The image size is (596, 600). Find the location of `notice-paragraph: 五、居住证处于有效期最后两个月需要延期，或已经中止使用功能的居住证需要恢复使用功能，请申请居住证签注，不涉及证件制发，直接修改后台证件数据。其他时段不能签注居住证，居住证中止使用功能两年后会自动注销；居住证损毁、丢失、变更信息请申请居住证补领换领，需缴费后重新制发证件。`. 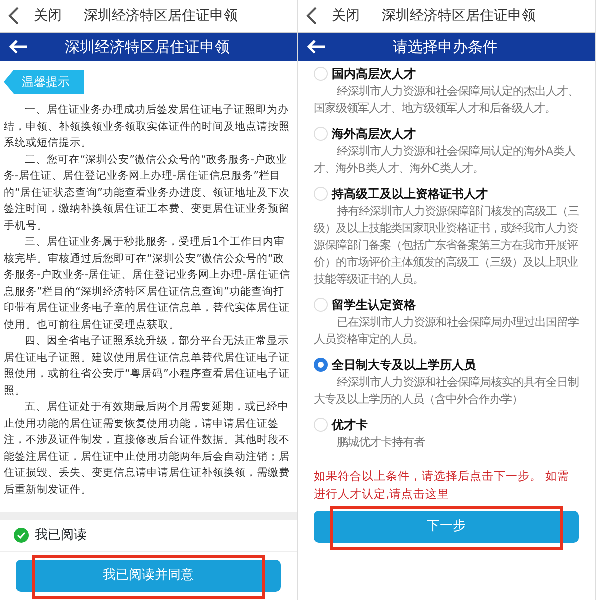

notice-paragraph: 五、居住证处于有效期最后两个月需要延期，或已经中止使用功能的居住证需要恢复使用功能，请申请居住证签注，不涉及证件制发，直接修改后台证件数据。其他时段不能签注居住证，居住证中止使用功能两年后会自动注销；居住证损毁、丢失、变更信息请申请居住证补领换领，需缴费后重新制发证件。 is located at coordinates (147, 449).